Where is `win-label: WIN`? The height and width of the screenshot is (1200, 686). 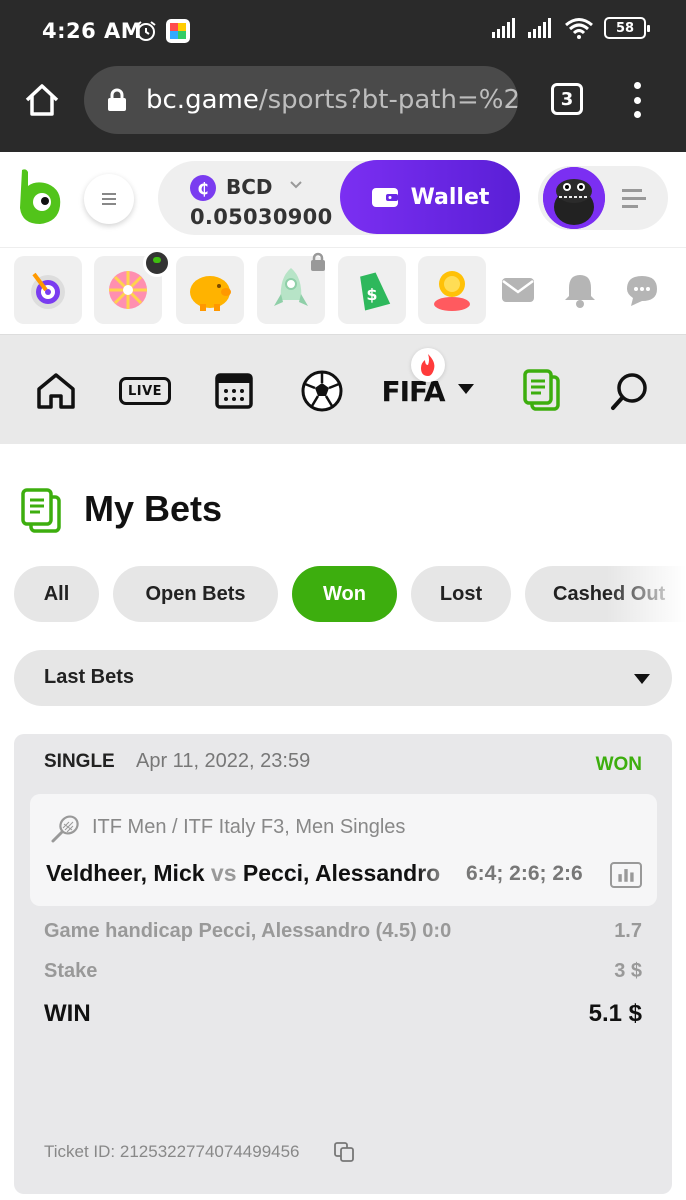 win-label: WIN is located at coordinates (67, 1013).